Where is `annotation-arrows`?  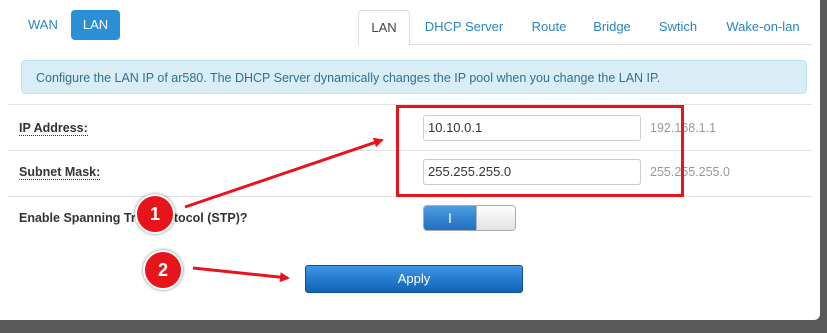
annotation-arrows is located at coordinates (284, 210).